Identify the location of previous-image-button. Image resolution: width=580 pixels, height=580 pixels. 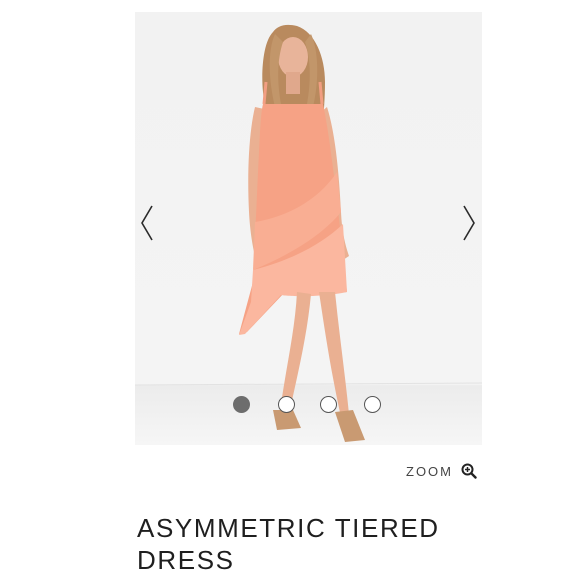
(147, 223).